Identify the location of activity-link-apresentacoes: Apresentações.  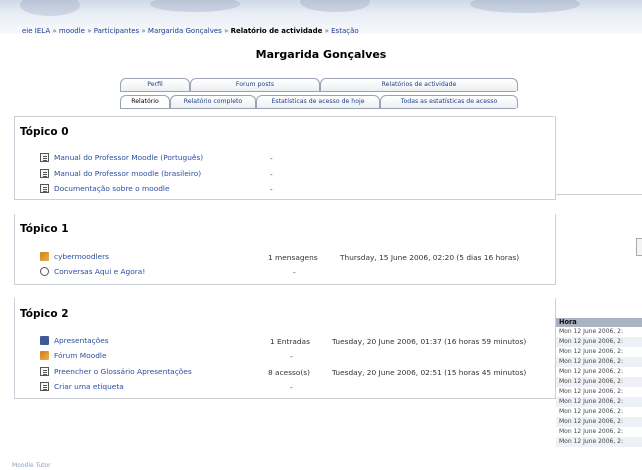
(81, 340).